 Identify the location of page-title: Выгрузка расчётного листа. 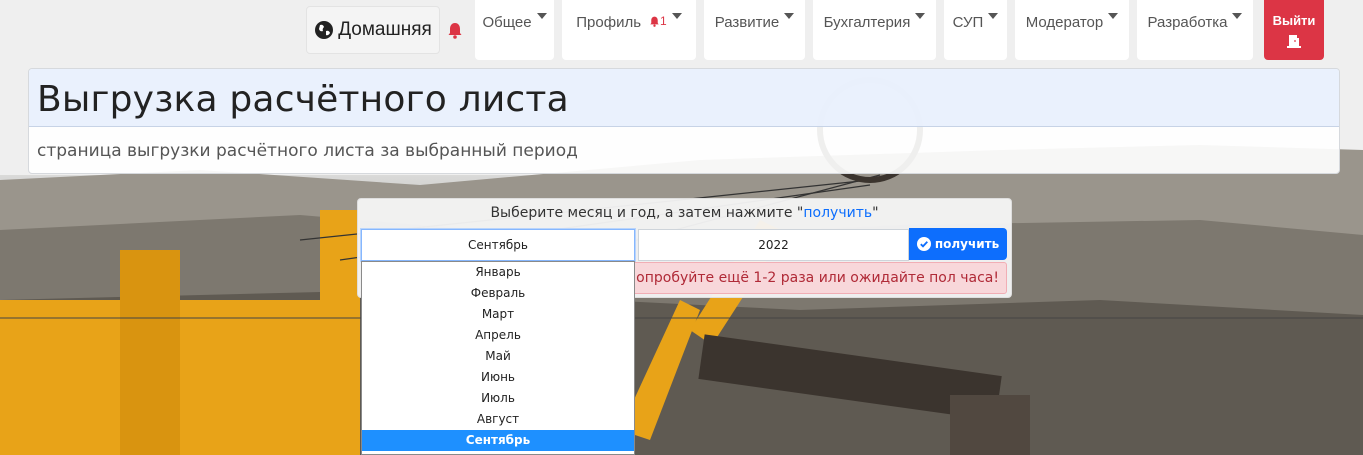
(303, 99).